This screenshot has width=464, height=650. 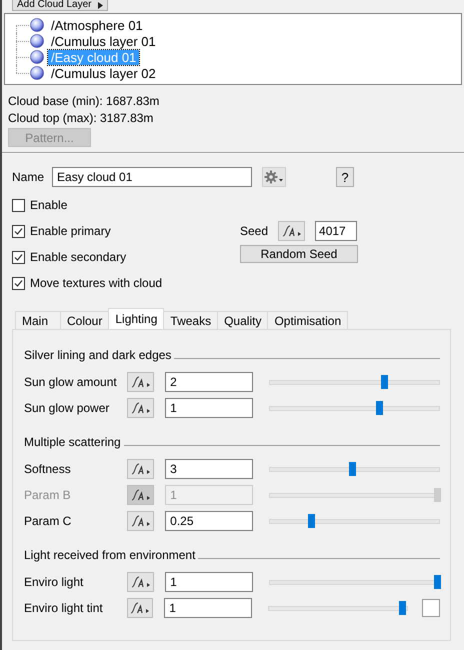 What do you see at coordinates (103, 41) in the screenshot?
I see `tree-item: /Cumulus layer 01` at bounding box center [103, 41].